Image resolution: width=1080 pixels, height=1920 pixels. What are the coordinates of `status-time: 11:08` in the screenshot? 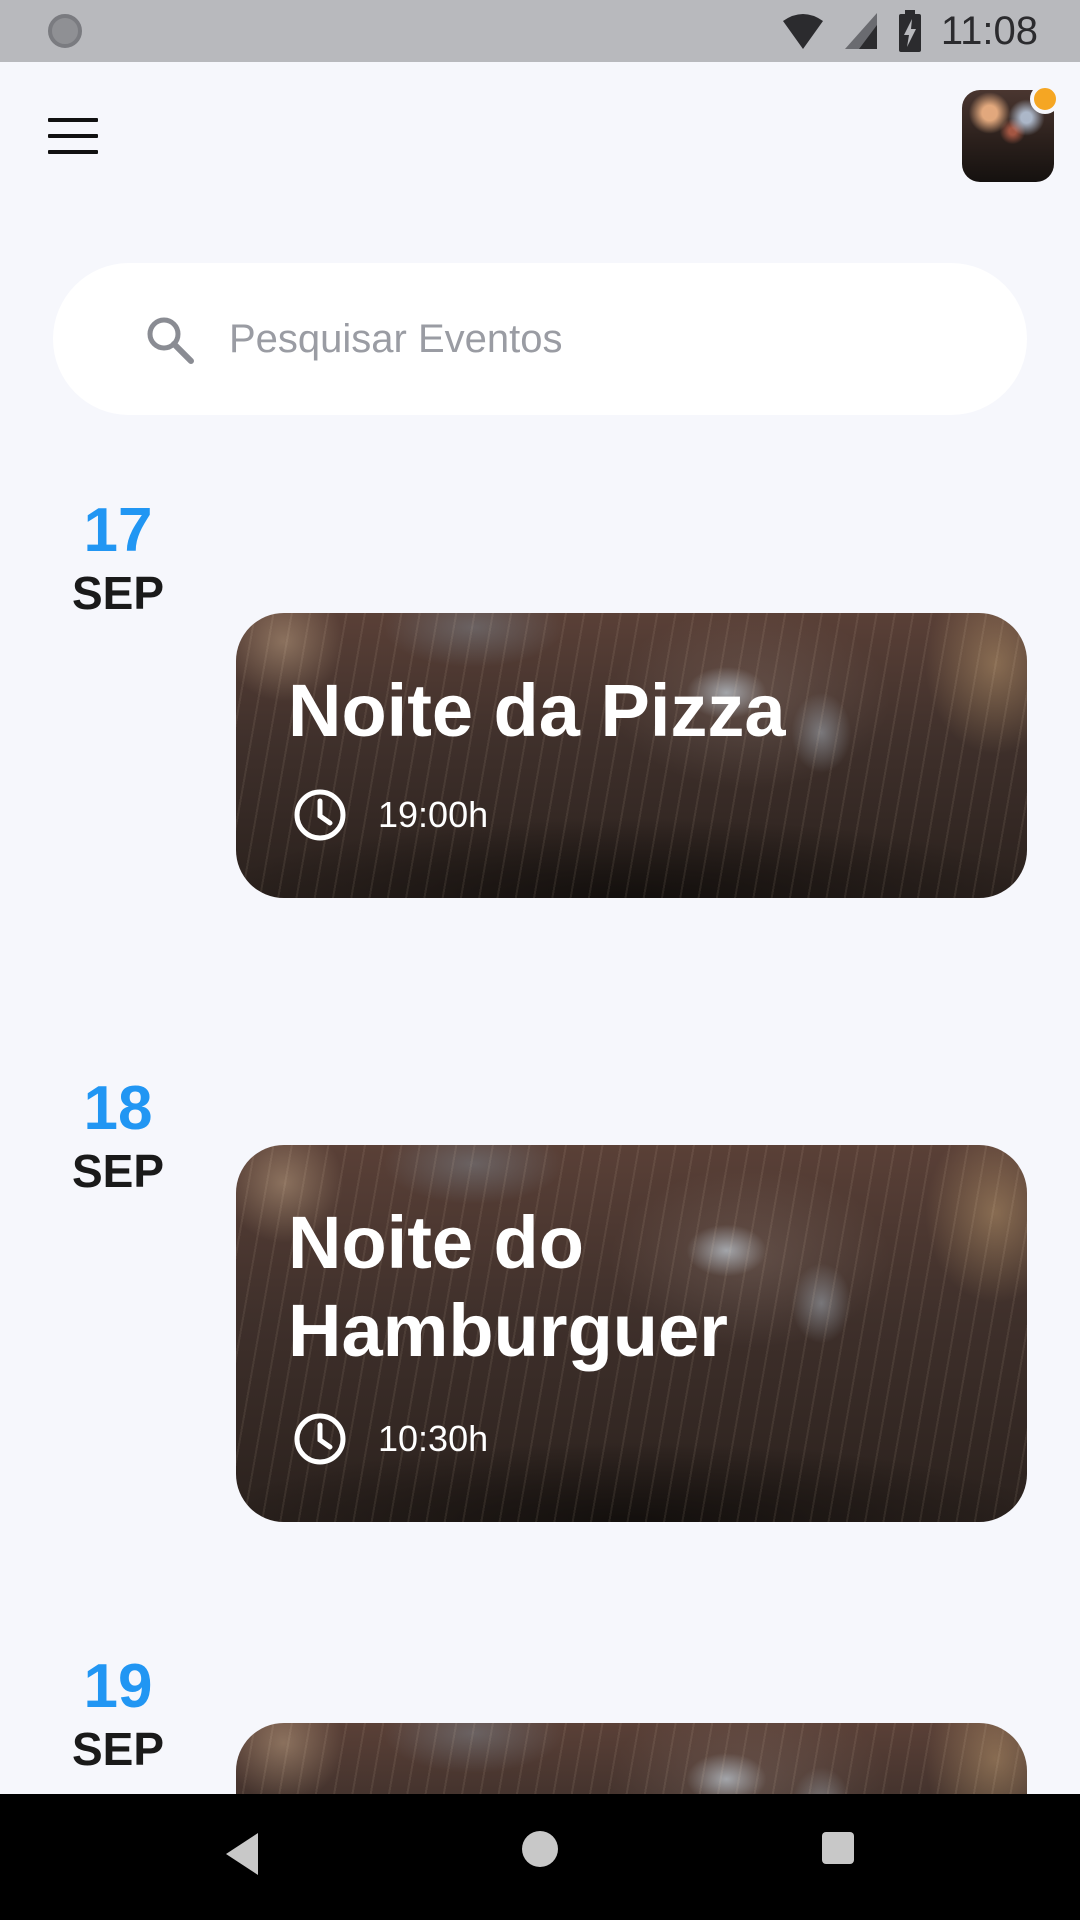 It's located at (989, 30).